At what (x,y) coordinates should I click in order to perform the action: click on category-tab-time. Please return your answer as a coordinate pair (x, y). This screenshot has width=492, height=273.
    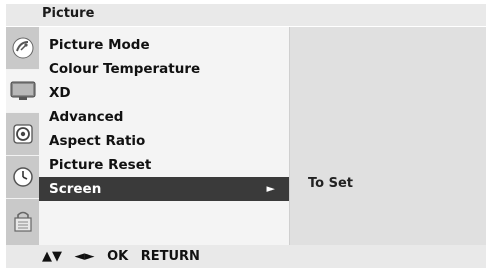
    Looking at the image, I should click on (22, 177).